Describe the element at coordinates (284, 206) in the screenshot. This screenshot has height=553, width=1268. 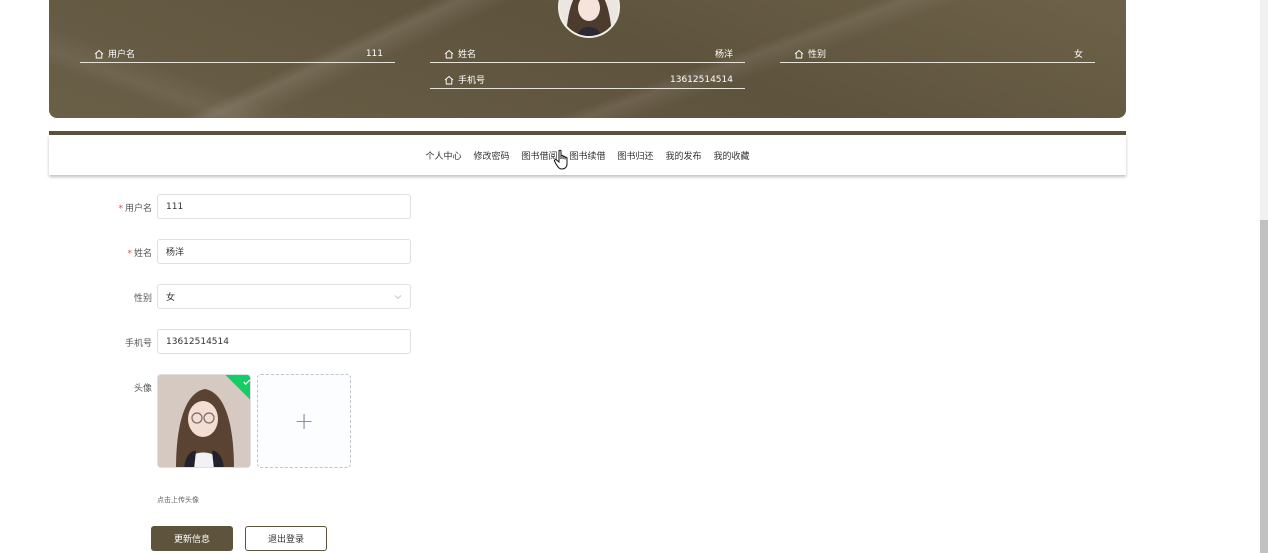
I see `username-input: 111` at that location.